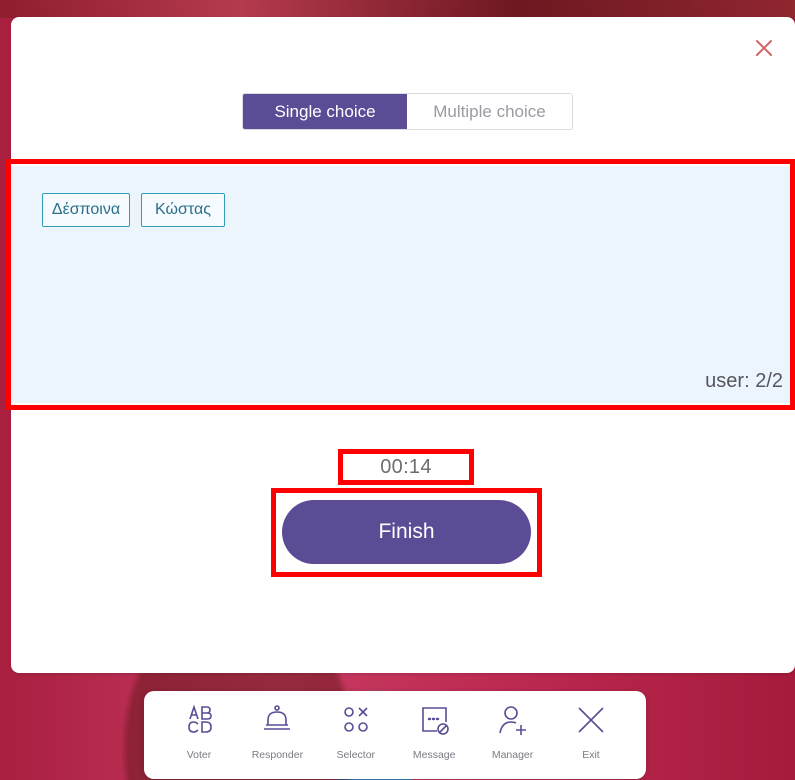 The width and height of the screenshot is (795, 780). Describe the element at coordinates (744, 381) in the screenshot. I see `user-count-label: user: 2/2` at that location.